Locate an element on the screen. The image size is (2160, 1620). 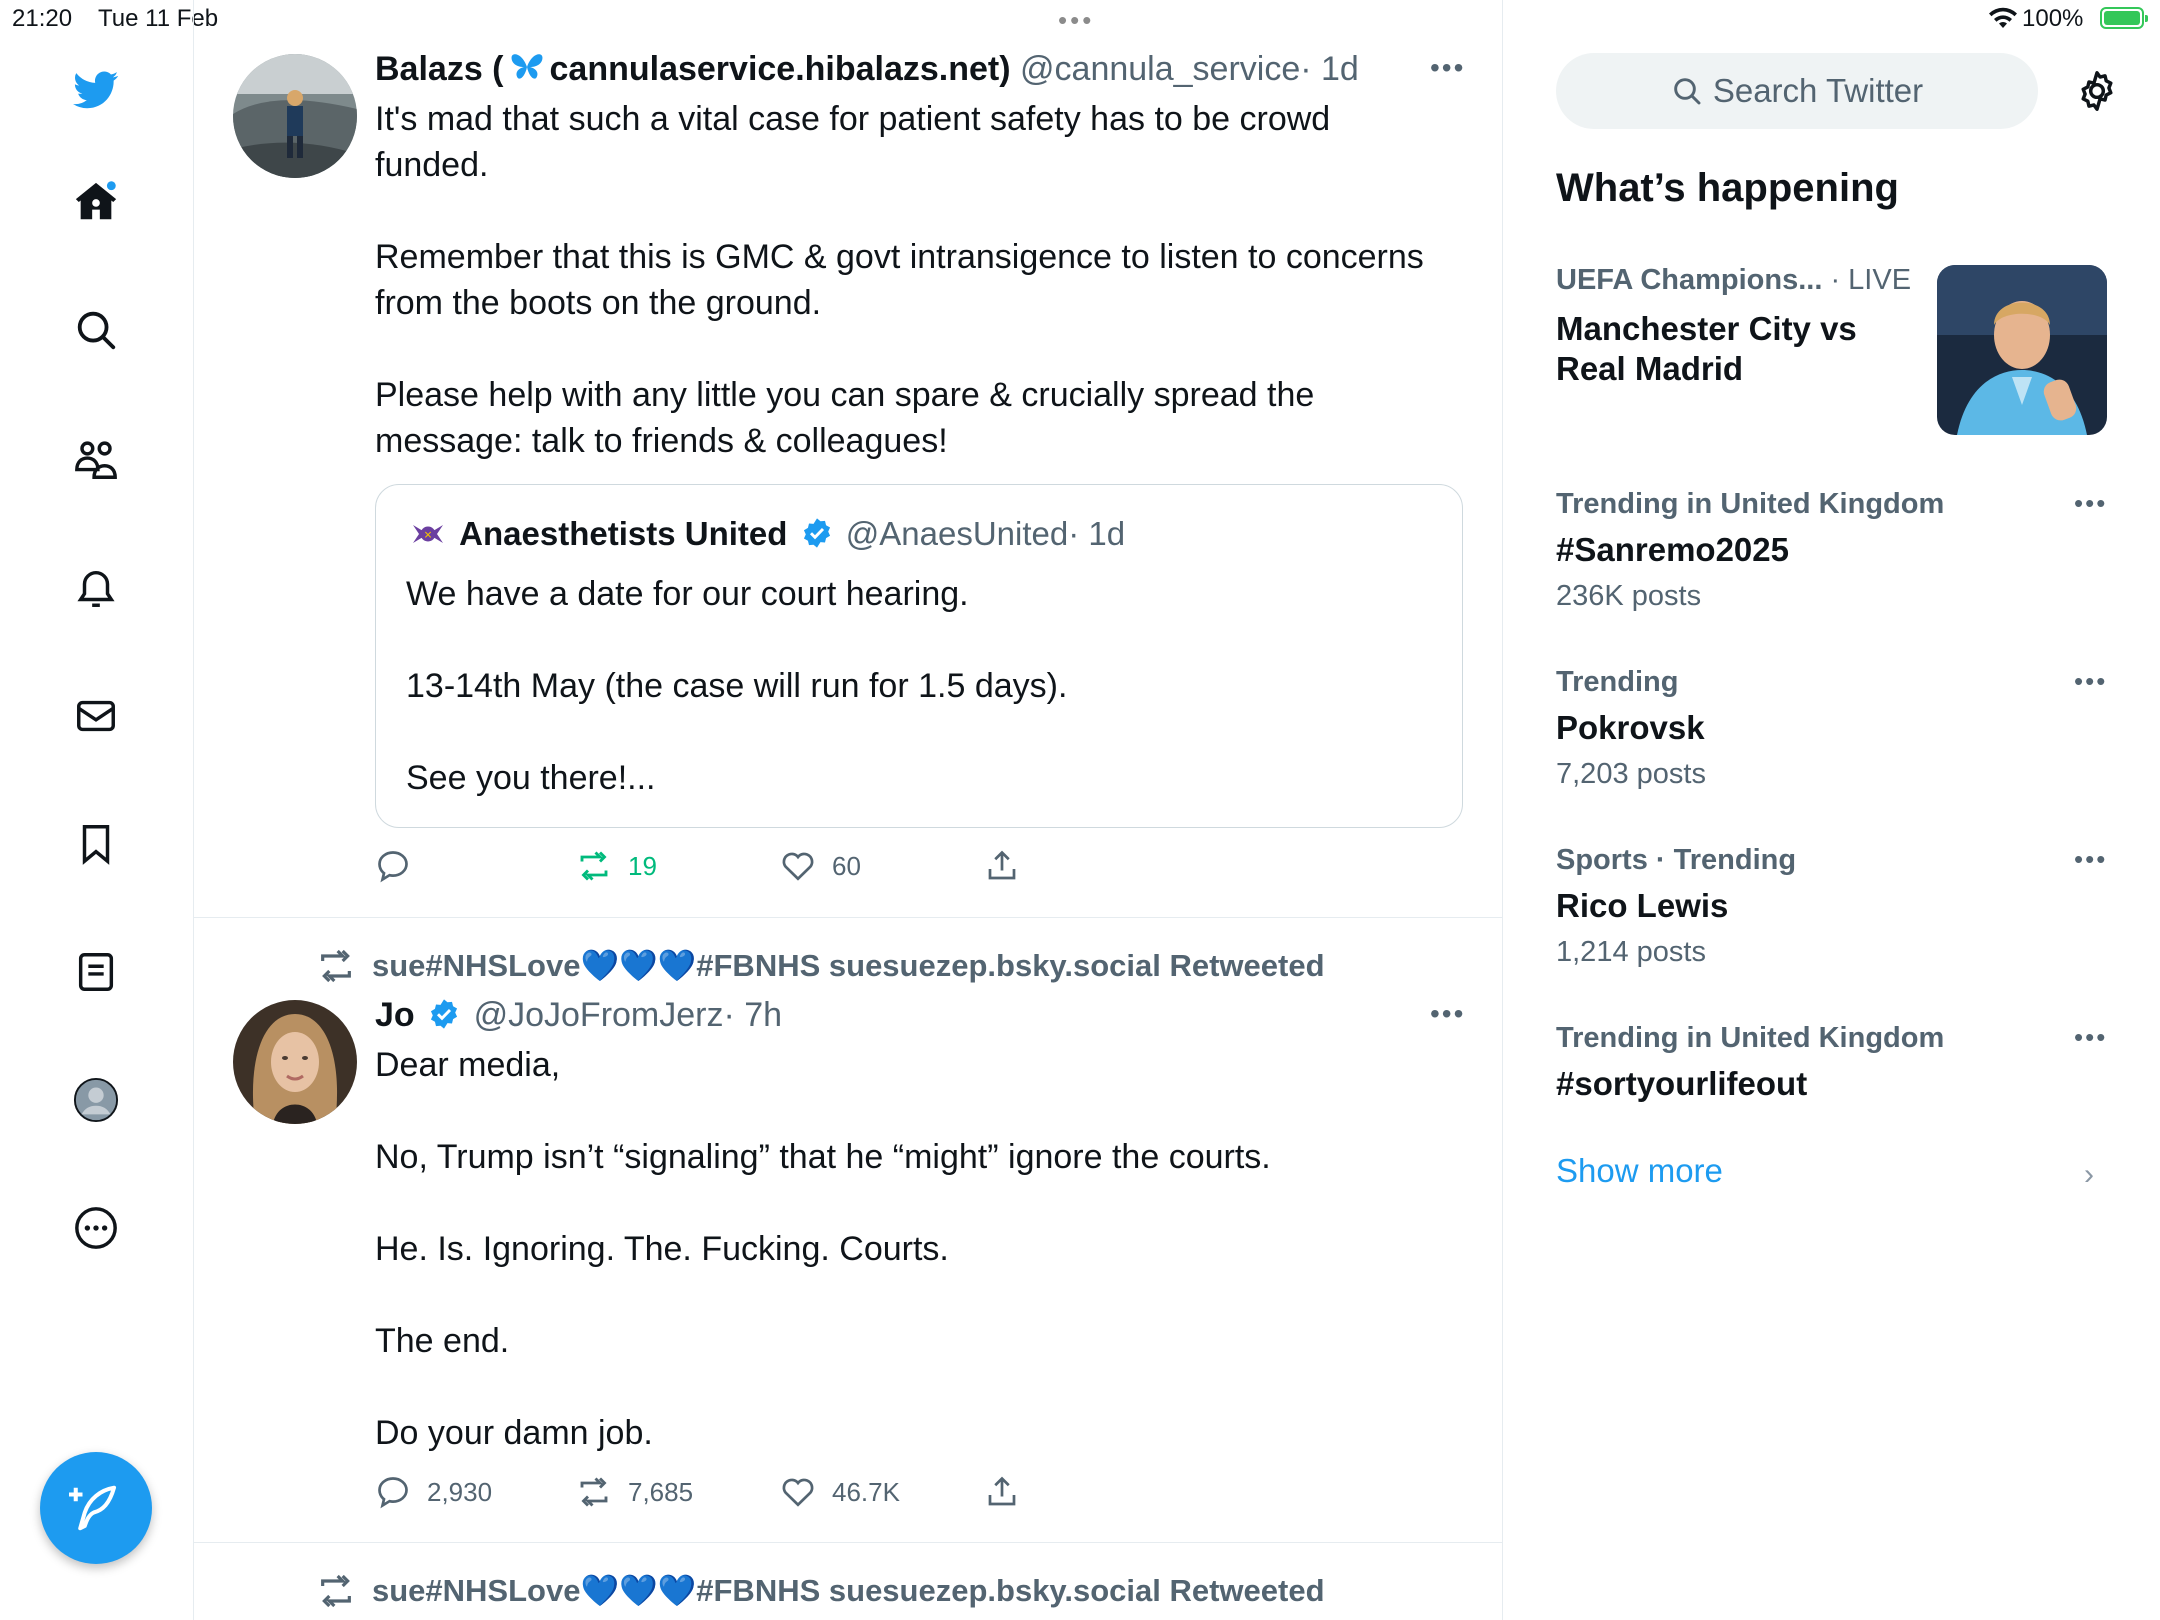
anaesthetists-united-logo-icon: ✕ is located at coordinates (428, 534).